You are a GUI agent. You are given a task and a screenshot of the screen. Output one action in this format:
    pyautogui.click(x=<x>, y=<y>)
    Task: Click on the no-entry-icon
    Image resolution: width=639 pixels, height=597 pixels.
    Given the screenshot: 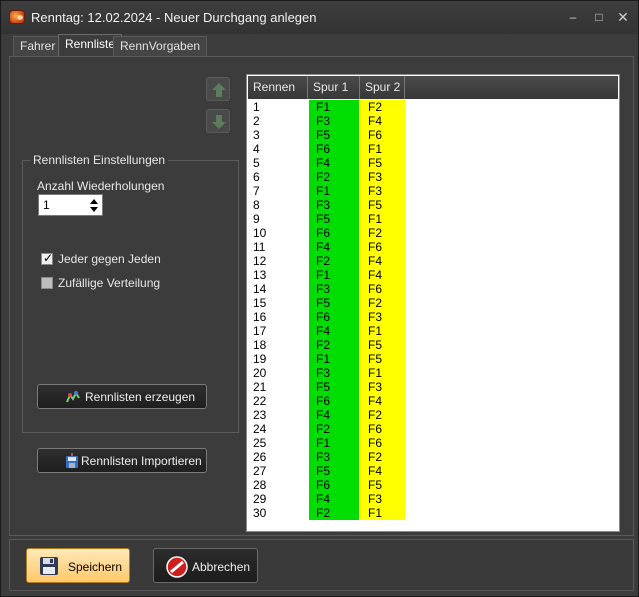 What is the action you would take?
    pyautogui.click(x=177, y=567)
    